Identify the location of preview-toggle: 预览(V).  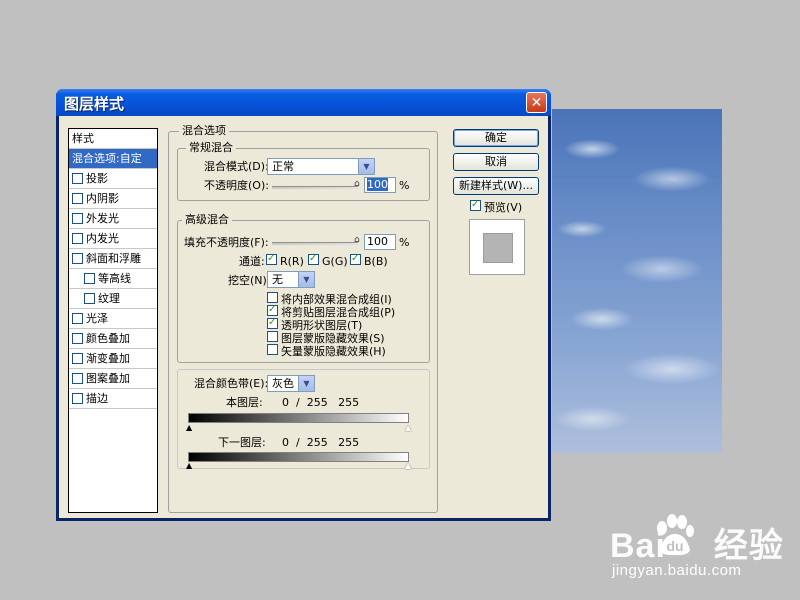
(496, 206).